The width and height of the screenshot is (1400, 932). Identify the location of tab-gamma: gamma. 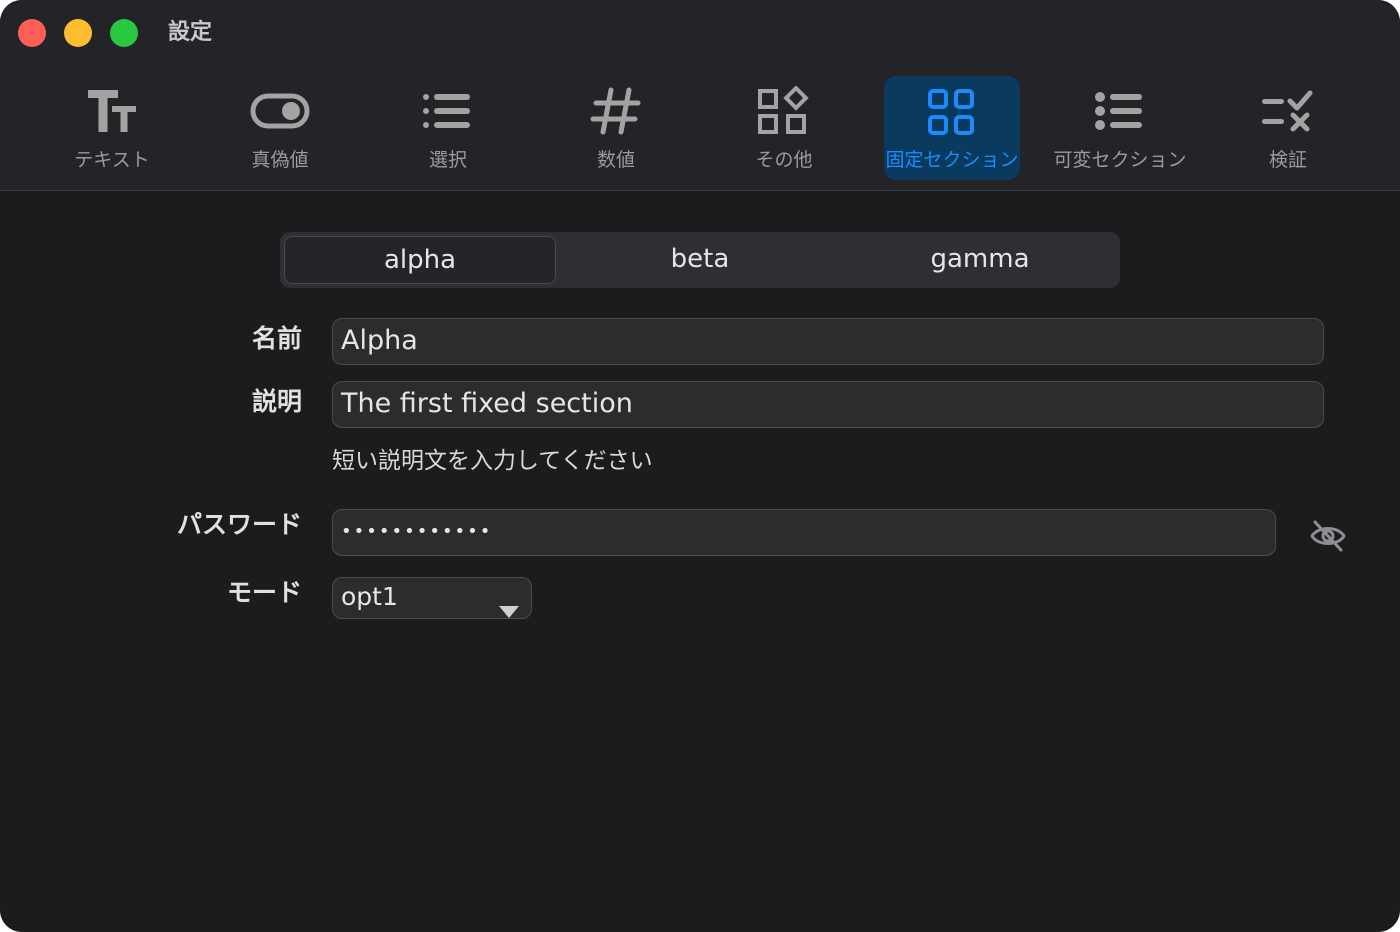
(980, 260).